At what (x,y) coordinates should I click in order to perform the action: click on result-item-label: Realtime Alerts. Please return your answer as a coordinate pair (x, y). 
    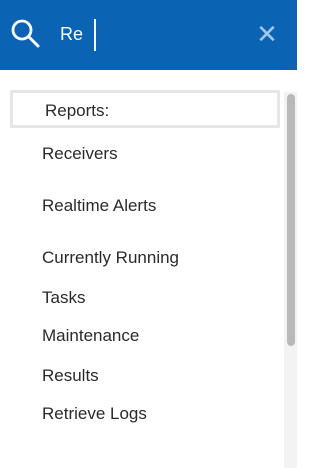
    Looking at the image, I should click on (99, 205).